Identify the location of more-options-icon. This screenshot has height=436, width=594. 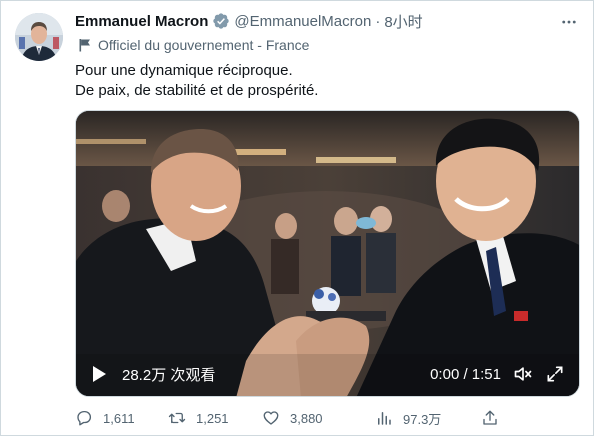
(569, 22).